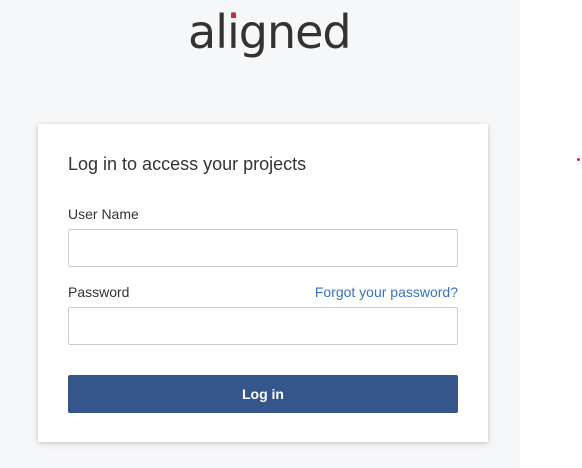  What do you see at coordinates (263, 248) in the screenshot?
I see `username-input` at bounding box center [263, 248].